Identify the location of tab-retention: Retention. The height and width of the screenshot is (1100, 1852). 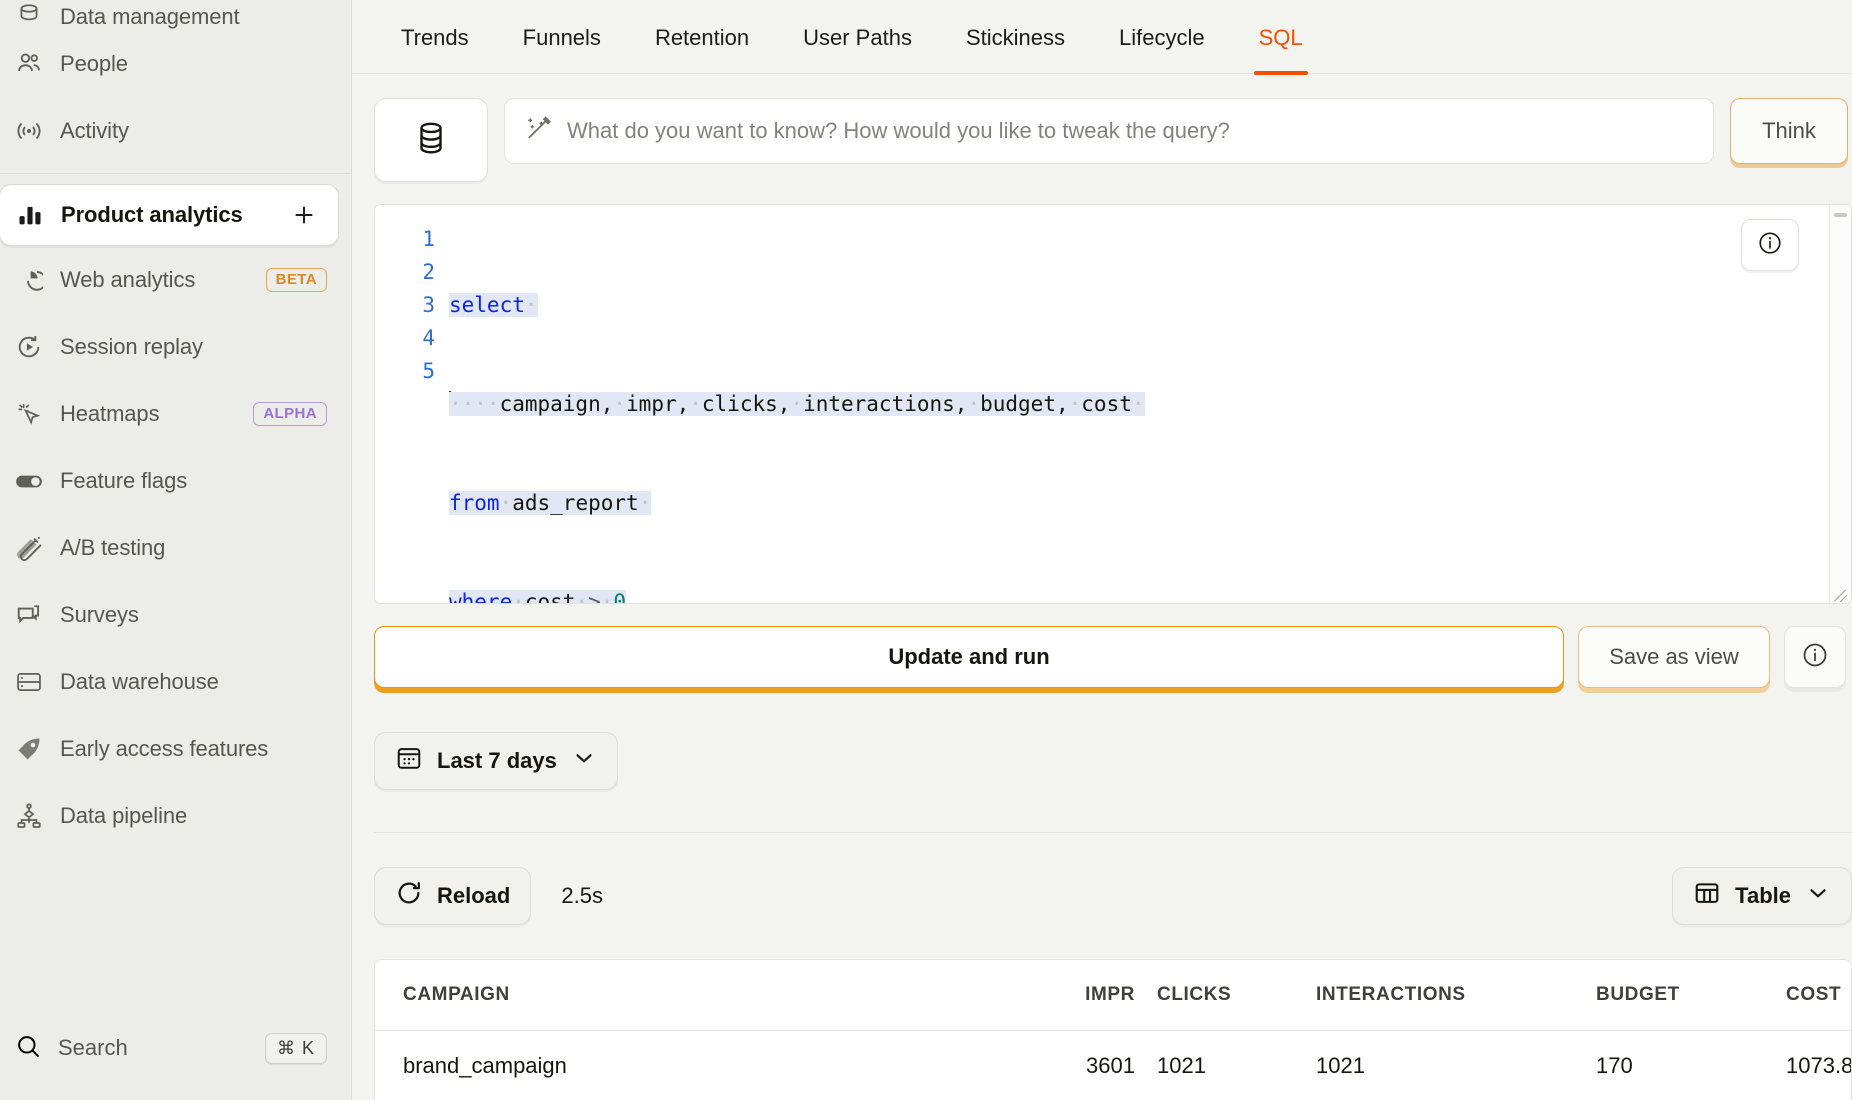
(702, 49).